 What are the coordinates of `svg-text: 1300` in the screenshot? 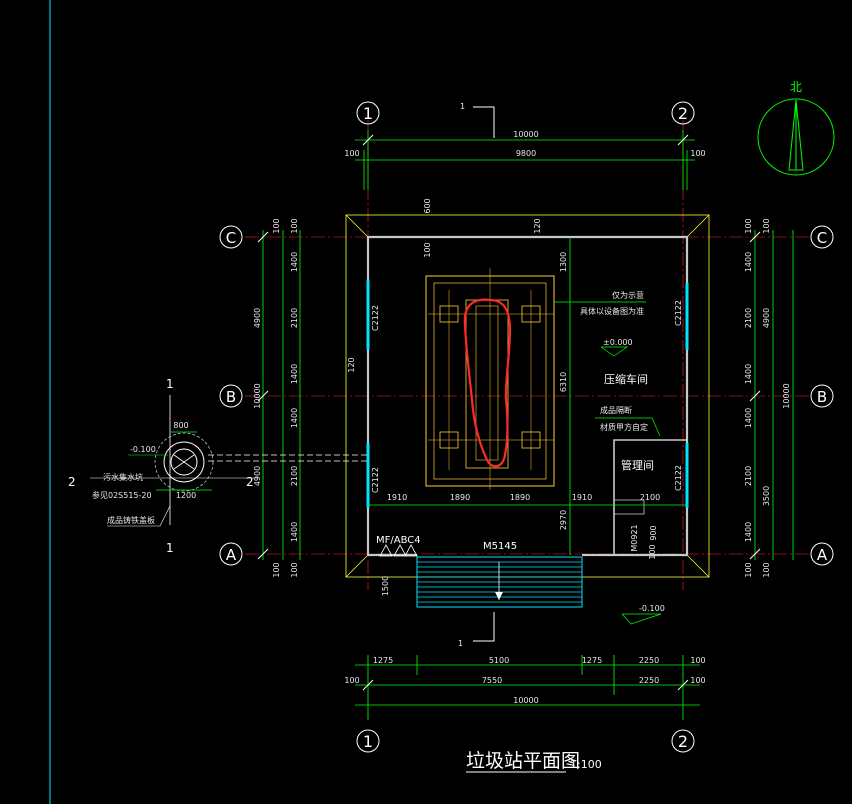 It's located at (563, 262).